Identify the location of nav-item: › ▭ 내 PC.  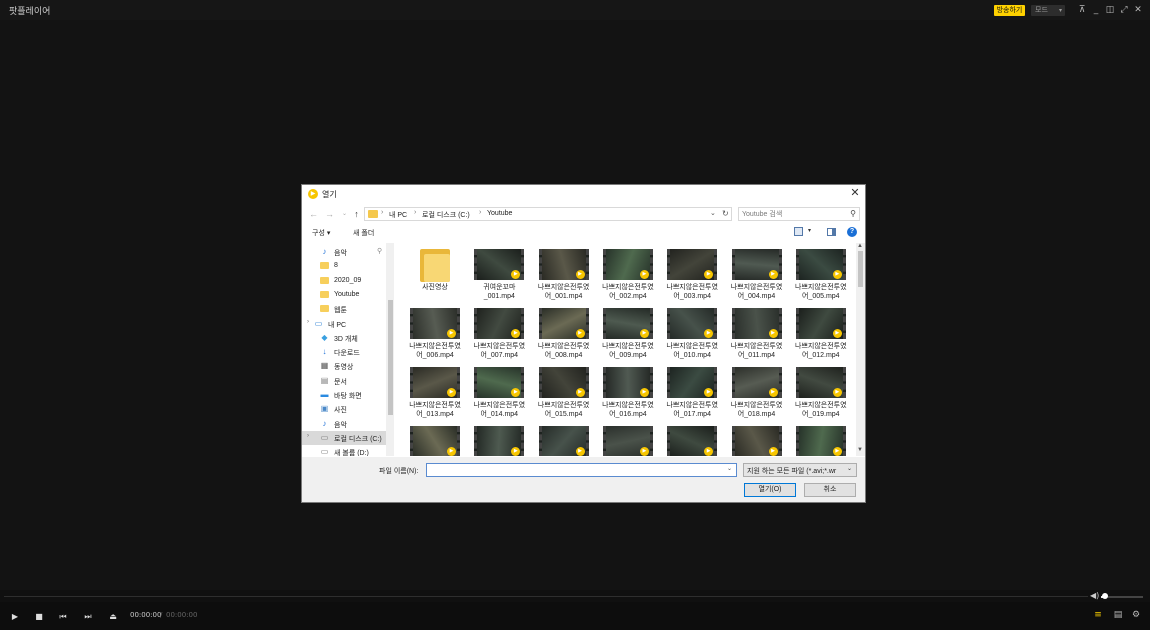
(348, 324).